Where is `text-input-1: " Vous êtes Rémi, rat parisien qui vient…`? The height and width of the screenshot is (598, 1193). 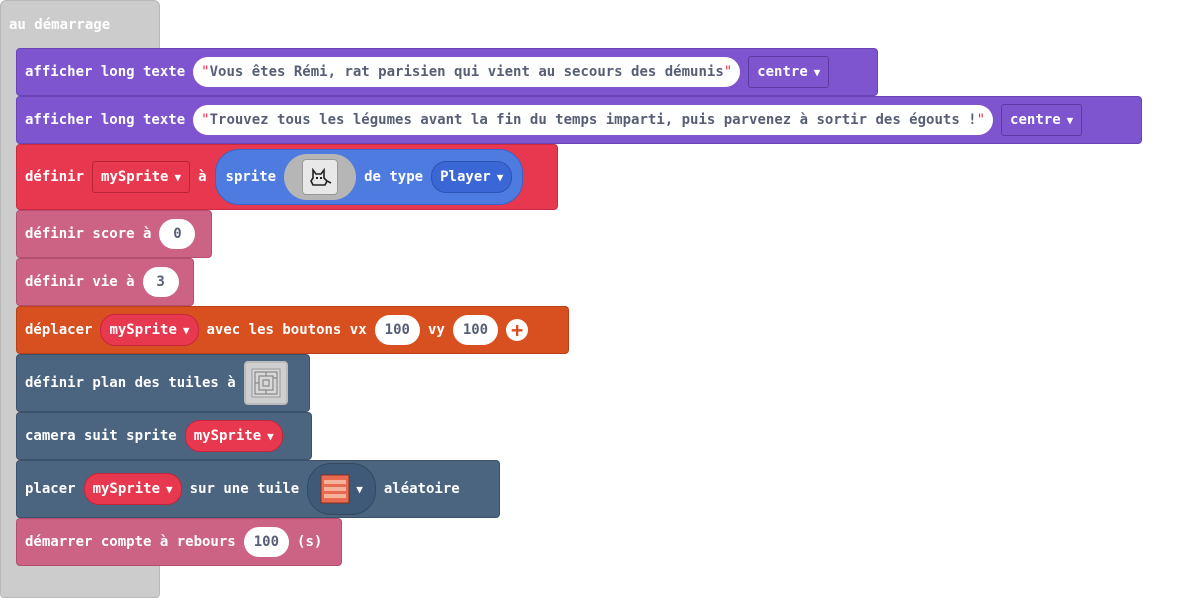 text-input-1: " Vous êtes Rémi, rat parisien qui vient… is located at coordinates (467, 72).